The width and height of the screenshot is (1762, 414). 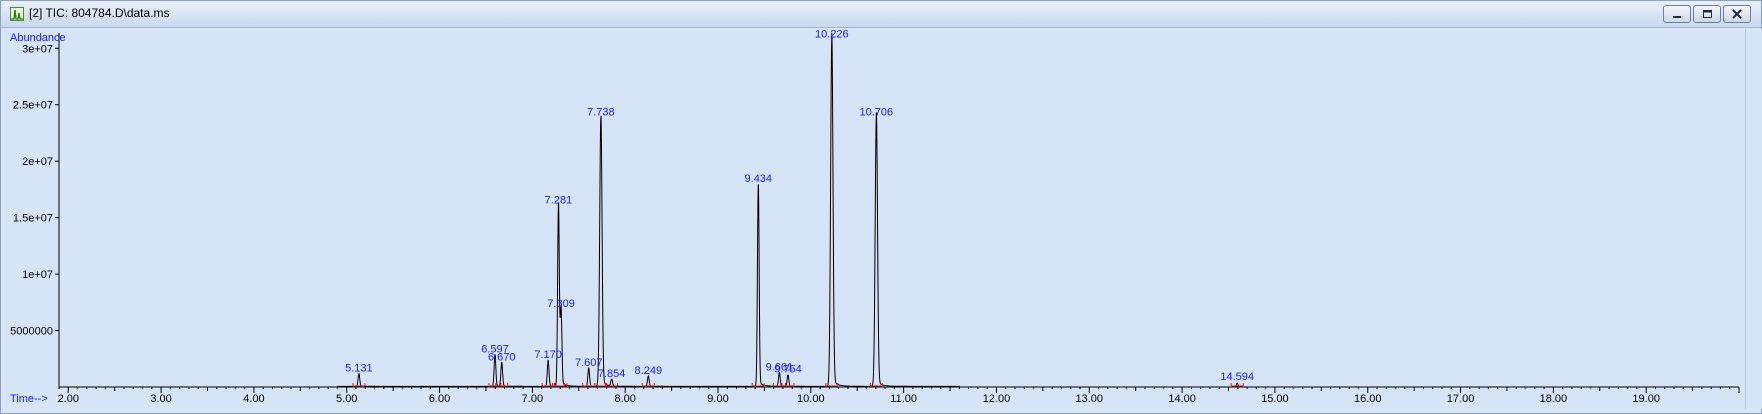 I want to click on minimize-button, so click(x=1677, y=14).